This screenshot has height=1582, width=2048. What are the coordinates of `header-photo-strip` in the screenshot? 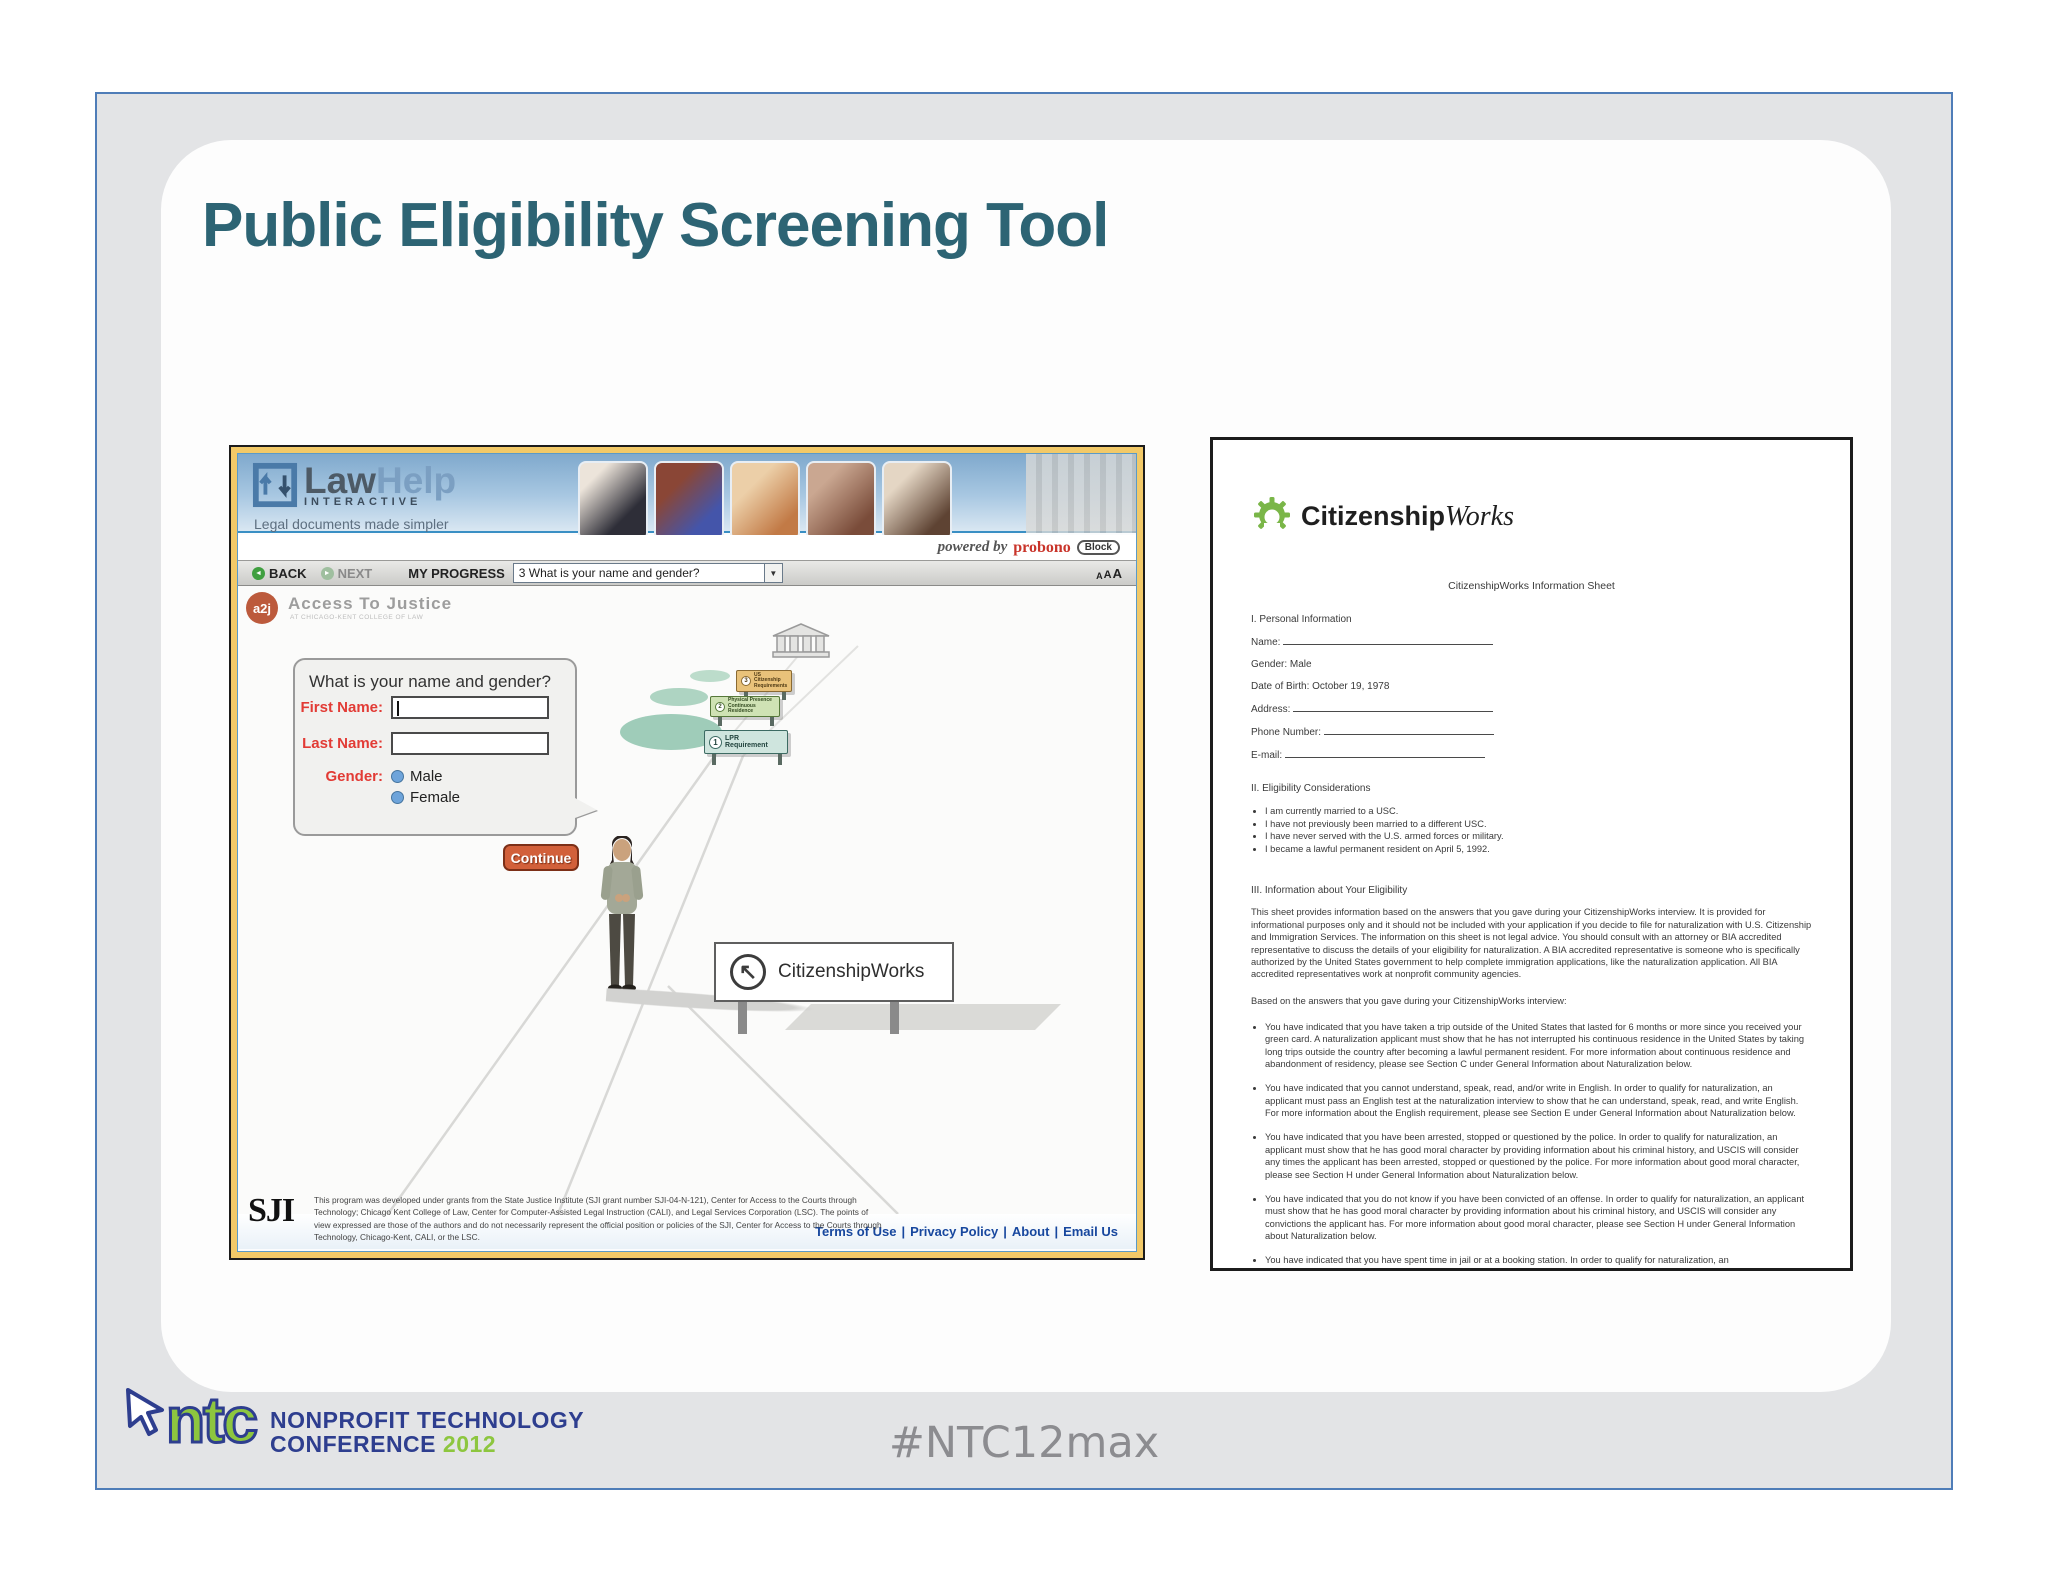 It's located at (765, 501).